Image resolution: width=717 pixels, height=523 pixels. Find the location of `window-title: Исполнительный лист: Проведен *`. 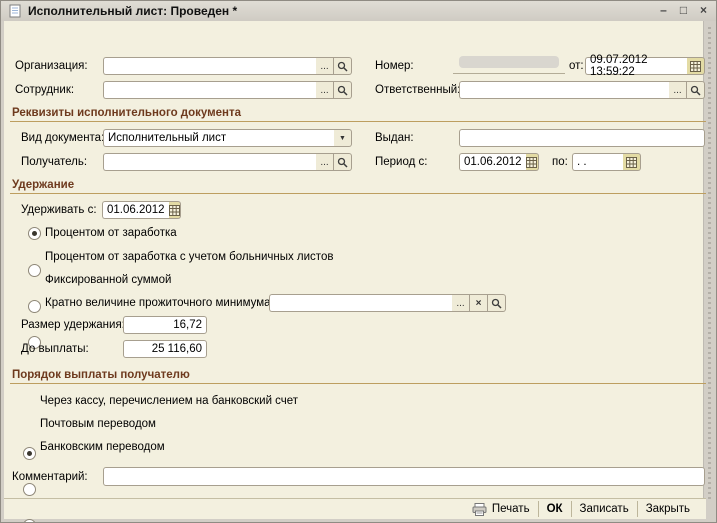

window-title: Исполнительный лист: Проведен * is located at coordinates (133, 11).